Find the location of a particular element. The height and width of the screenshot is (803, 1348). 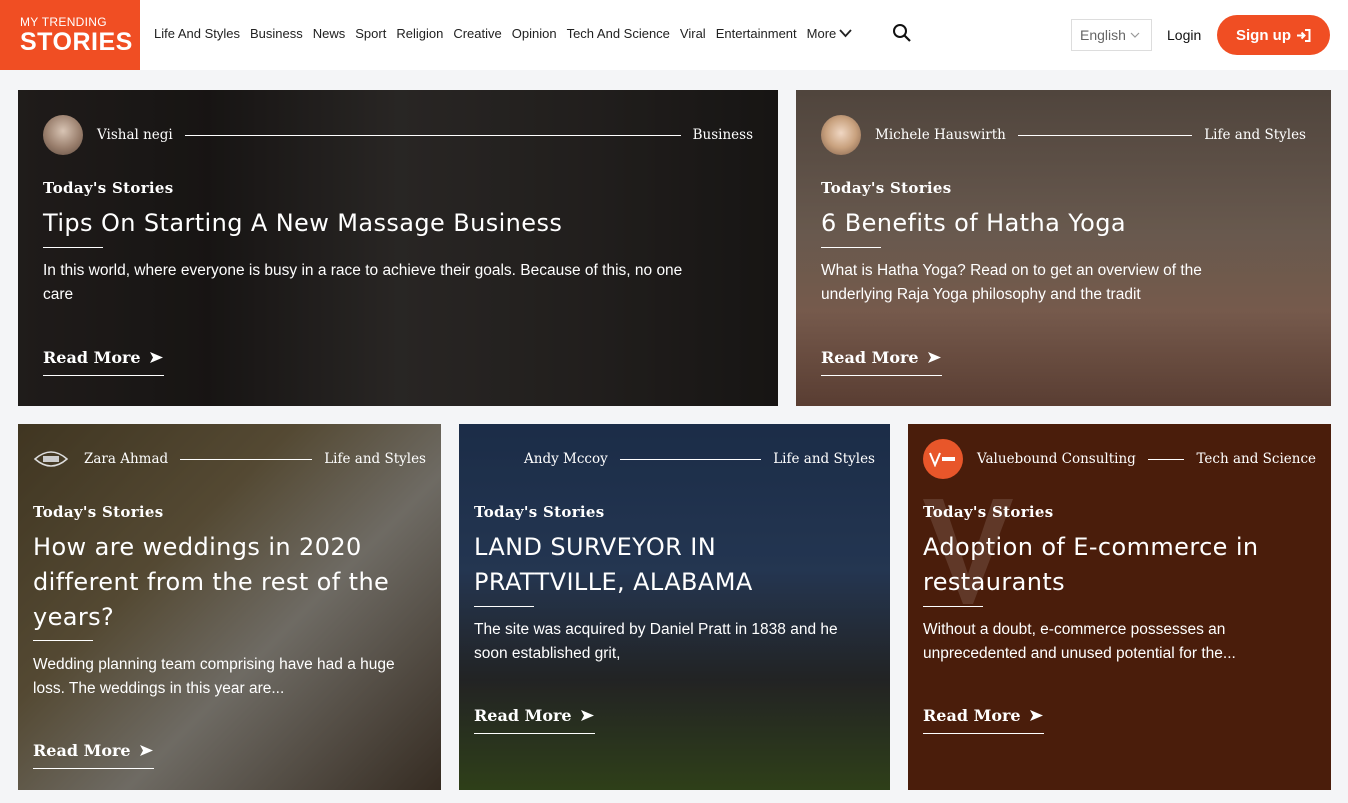

nav-opinion: Opinion is located at coordinates (534, 33).